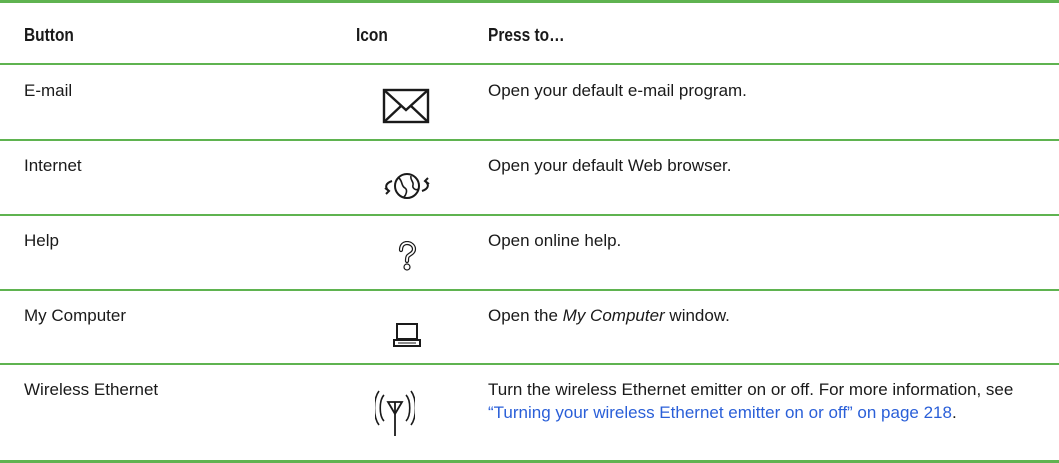 The image size is (1059, 463). Describe the element at coordinates (529, 64) in the screenshot. I see `header-rule` at that location.